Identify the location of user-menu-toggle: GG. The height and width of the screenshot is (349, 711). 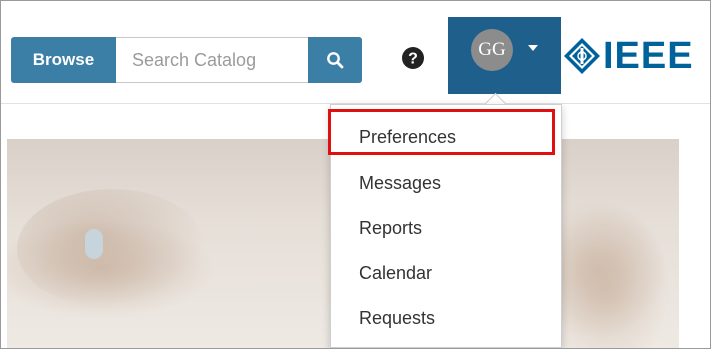
(504, 55).